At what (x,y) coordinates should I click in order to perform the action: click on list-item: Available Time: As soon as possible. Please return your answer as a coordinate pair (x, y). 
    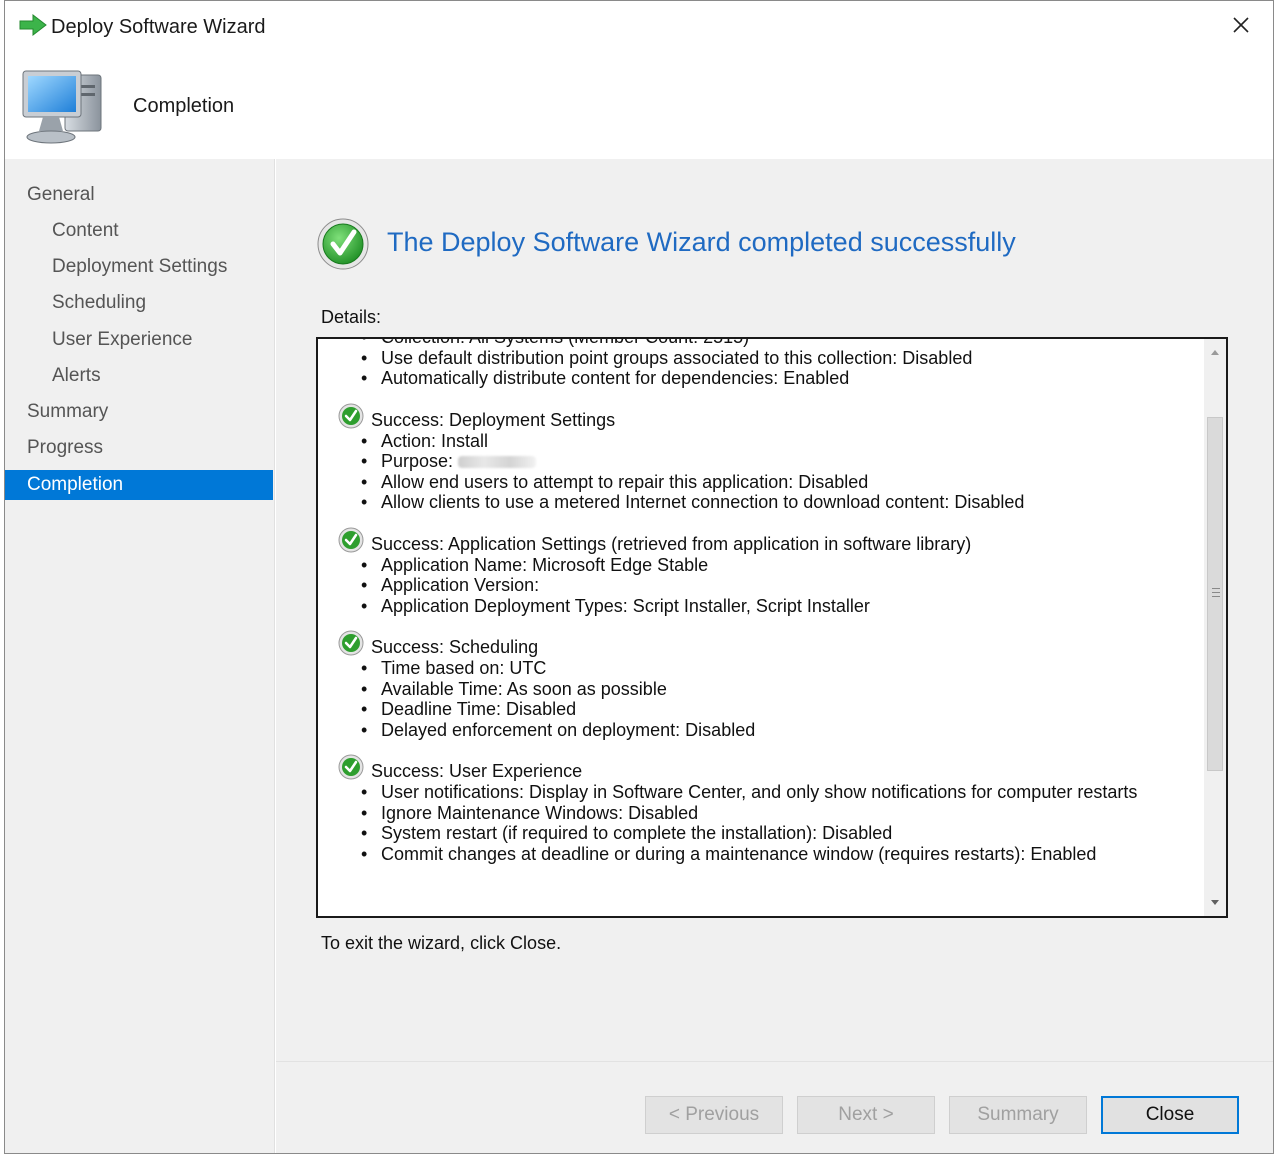
    Looking at the image, I should click on (768, 689).